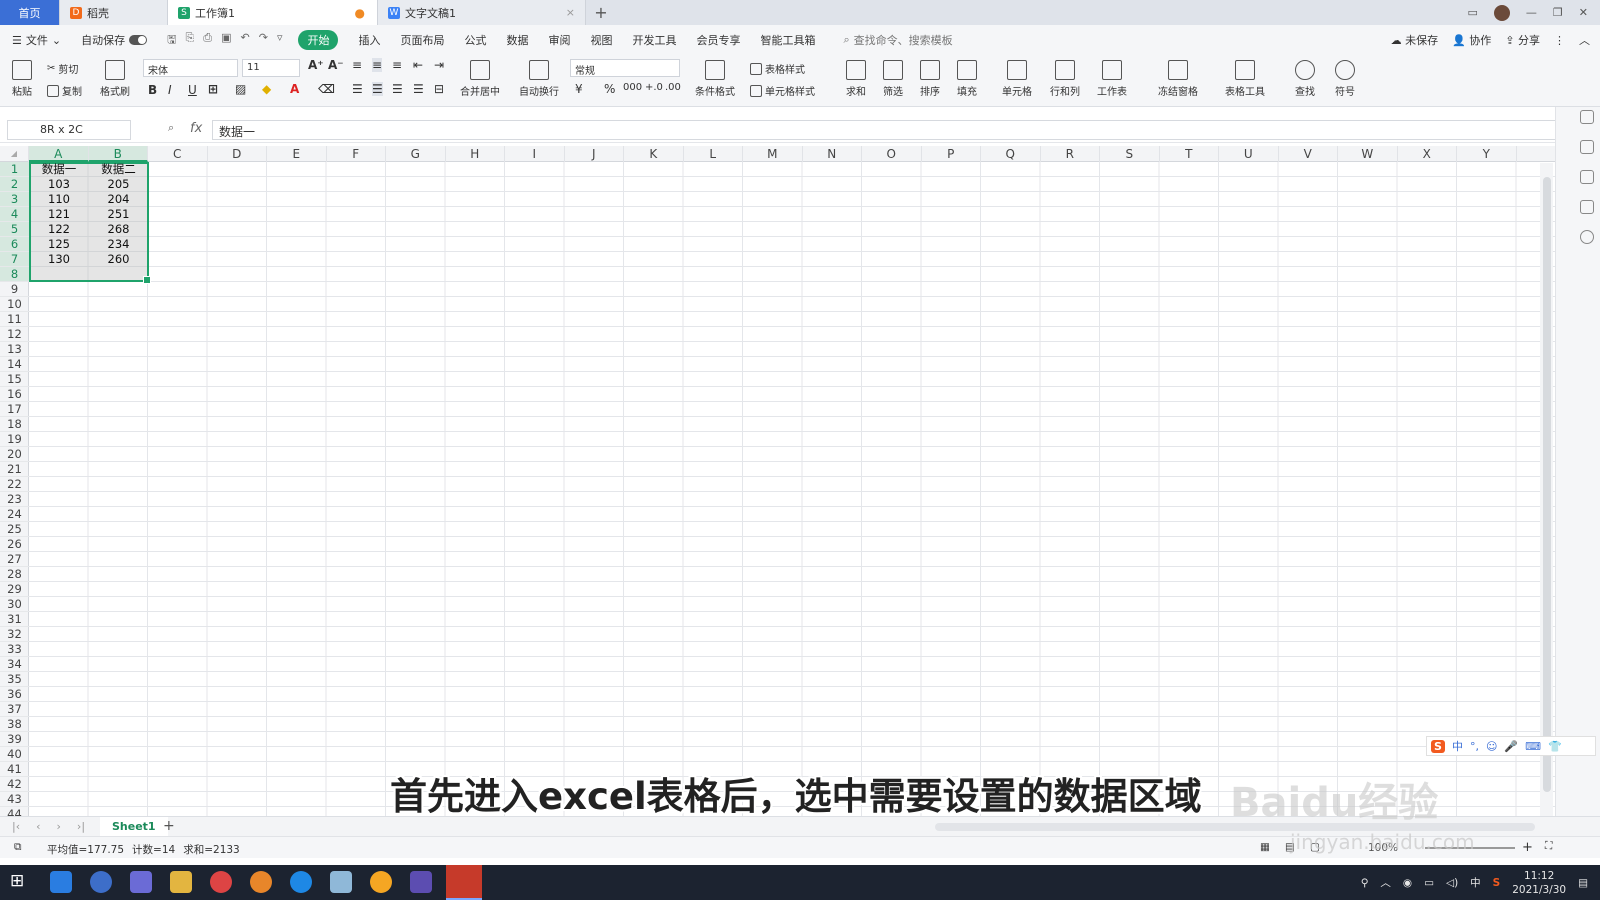  I want to click on save-icon: 🖫, so click(171, 40).